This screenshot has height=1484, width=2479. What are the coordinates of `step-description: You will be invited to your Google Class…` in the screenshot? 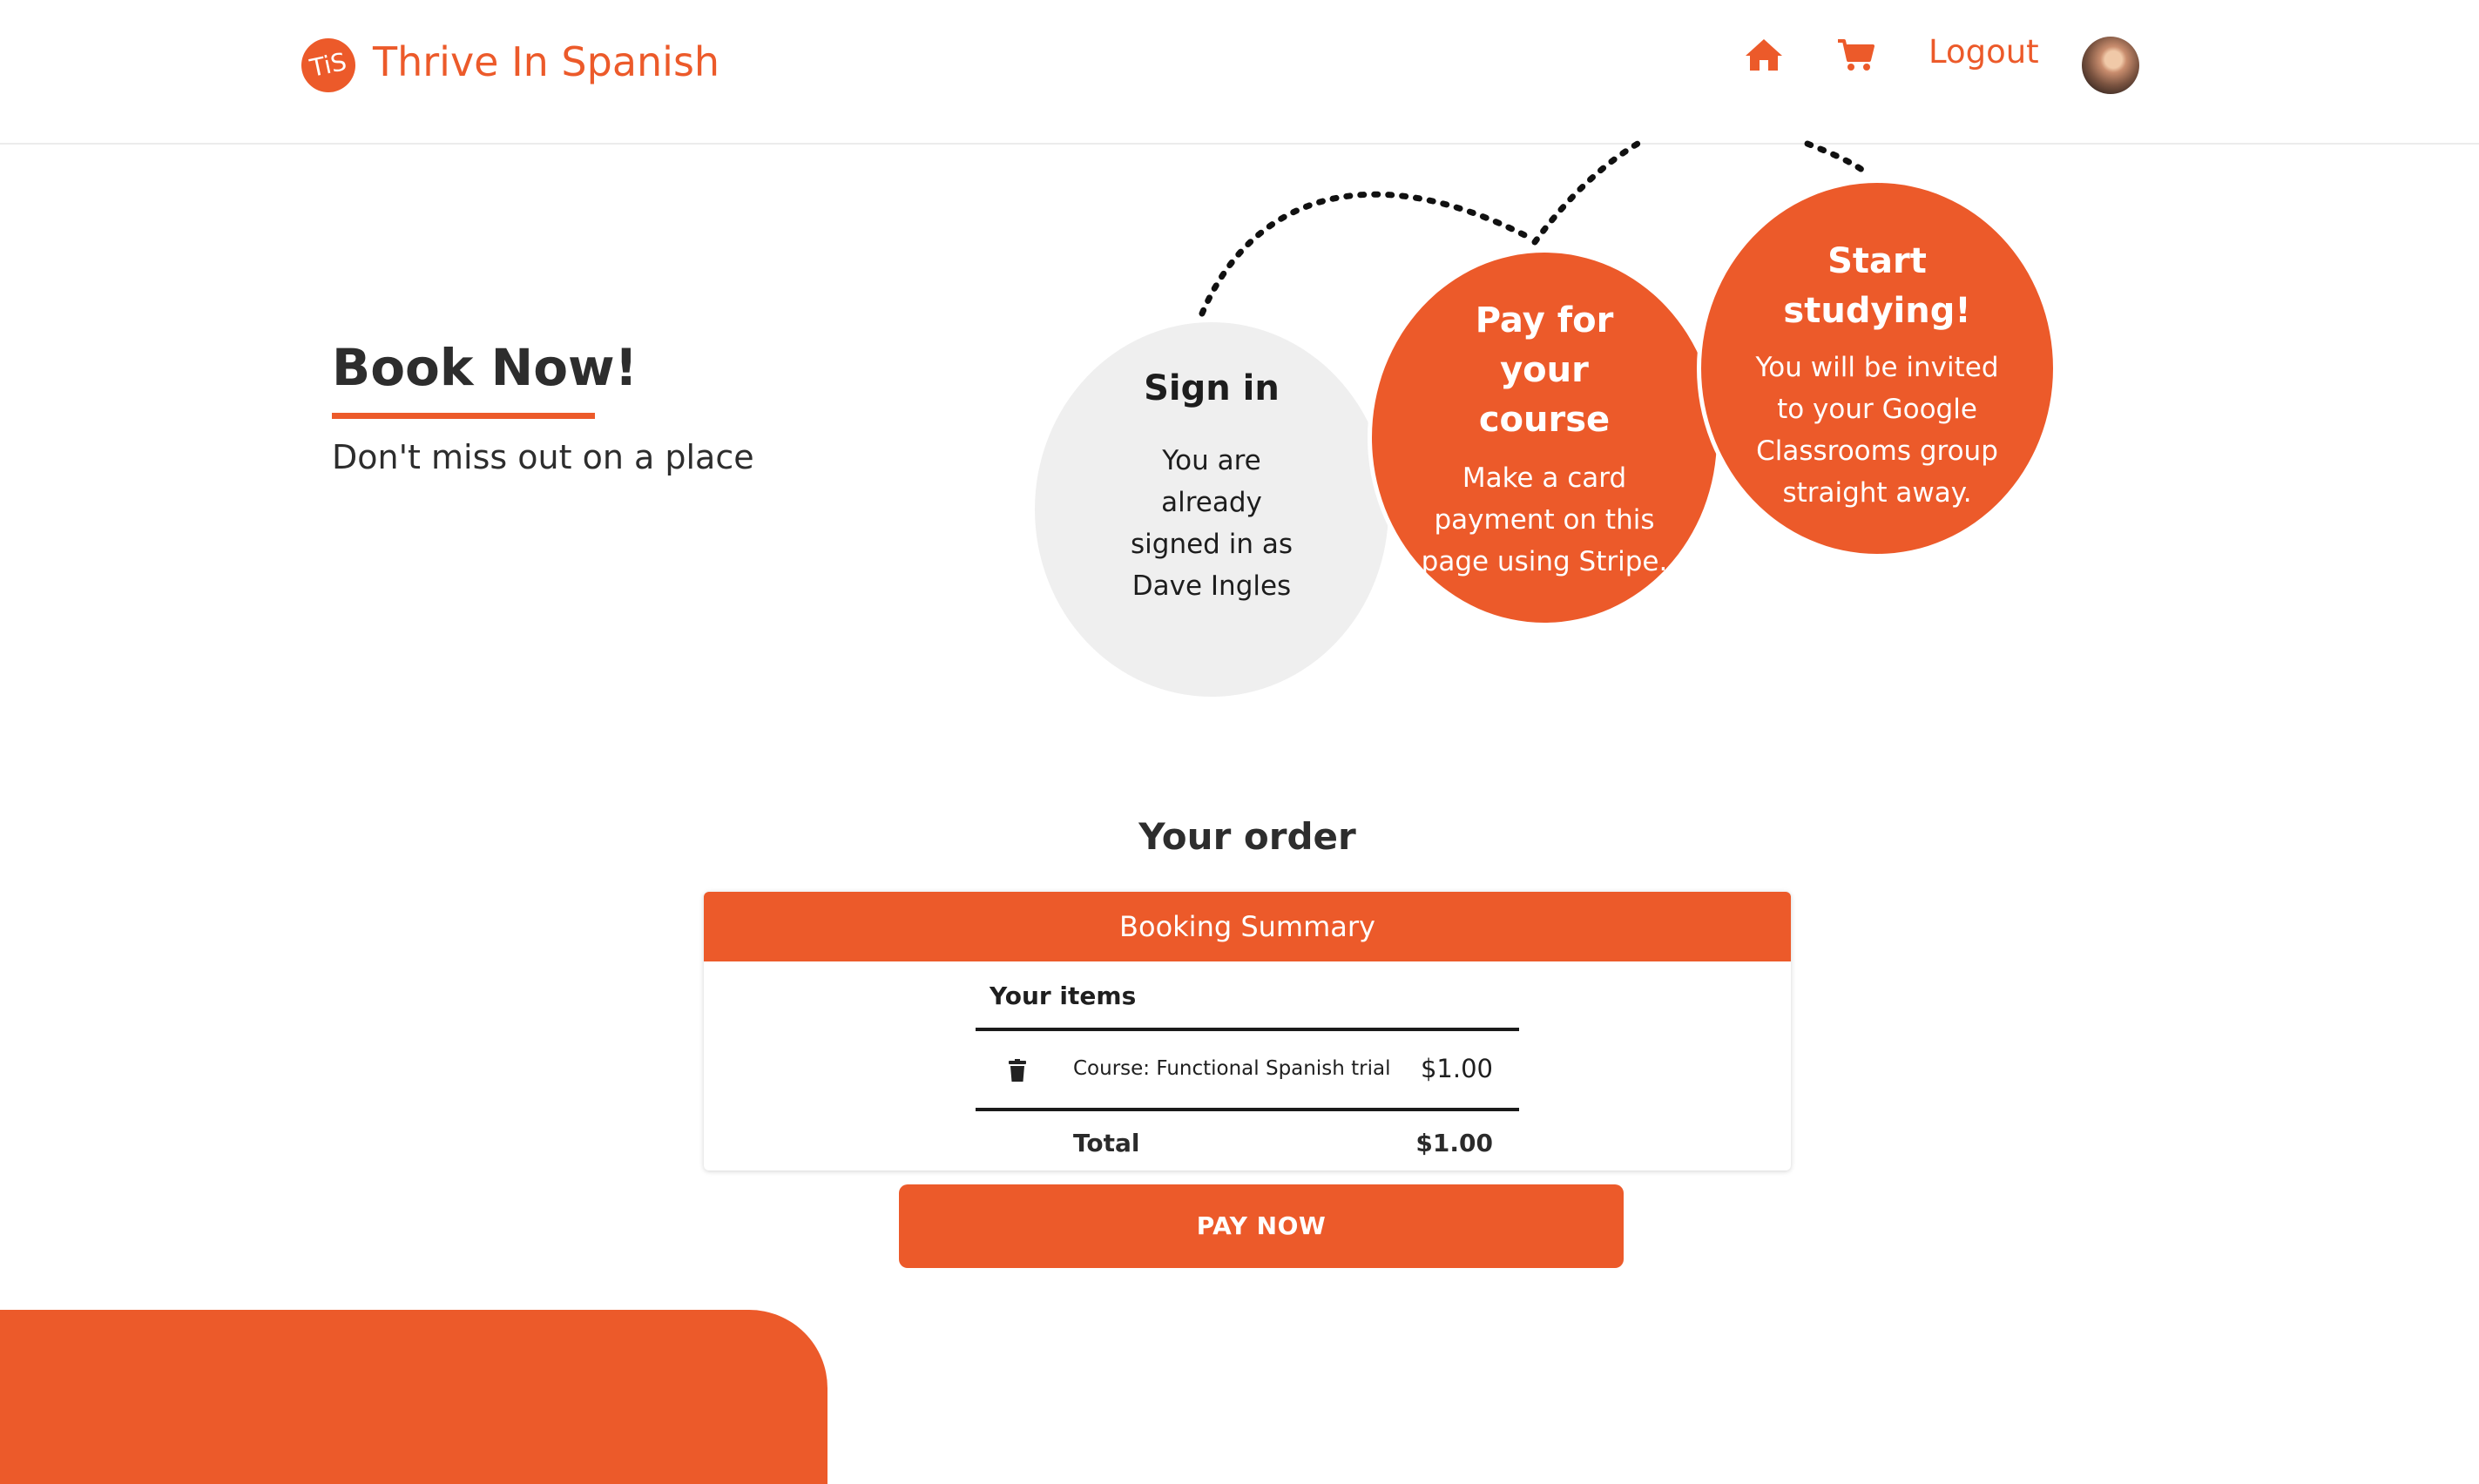 It's located at (1877, 430).